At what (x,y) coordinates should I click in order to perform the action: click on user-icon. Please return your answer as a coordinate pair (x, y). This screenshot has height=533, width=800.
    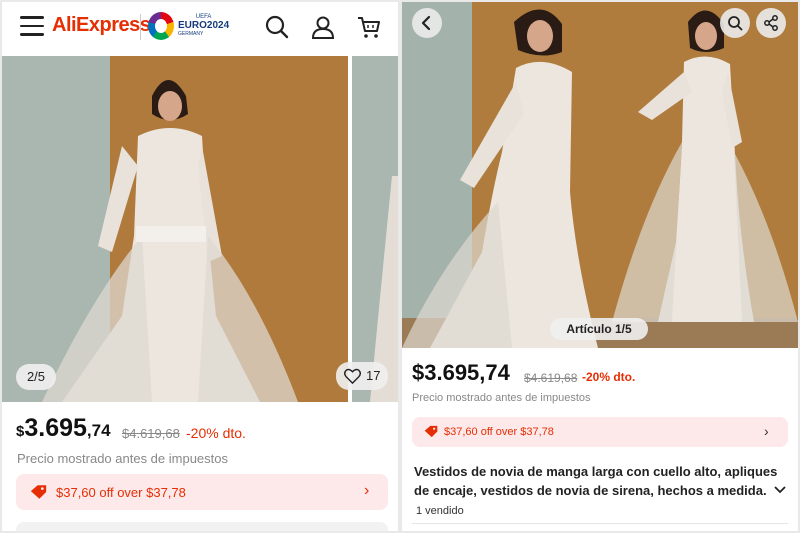
    Looking at the image, I should click on (323, 27).